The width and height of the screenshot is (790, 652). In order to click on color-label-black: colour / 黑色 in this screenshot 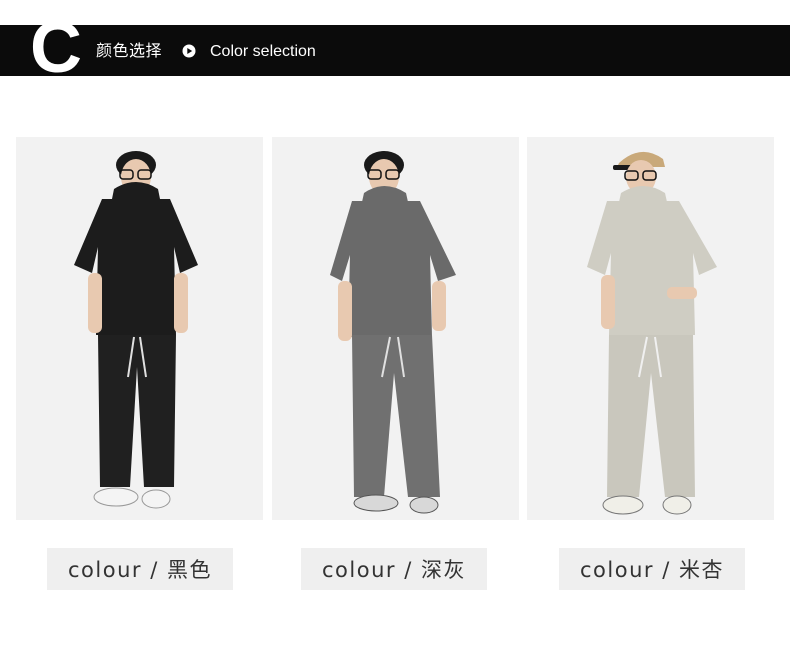, I will do `click(140, 569)`.